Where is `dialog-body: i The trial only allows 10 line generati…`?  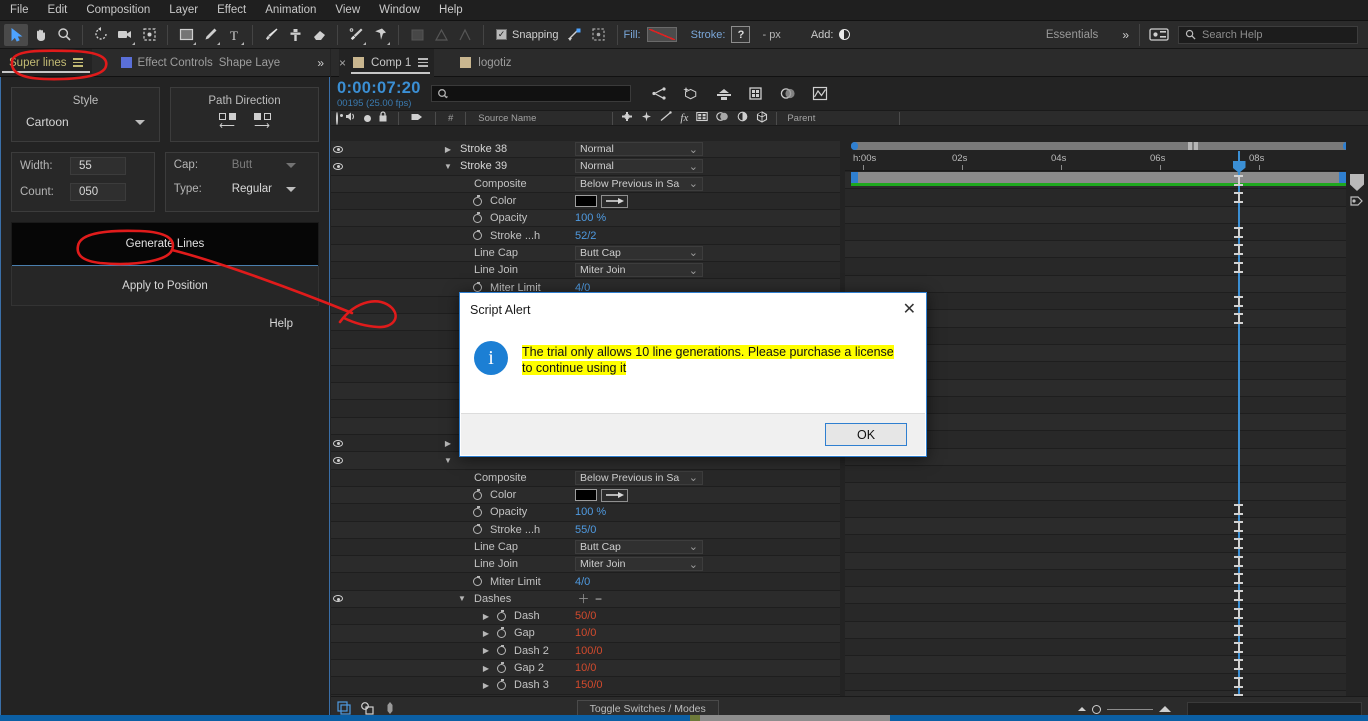 dialog-body: i The trial only allows 10 line generati… is located at coordinates (693, 370).